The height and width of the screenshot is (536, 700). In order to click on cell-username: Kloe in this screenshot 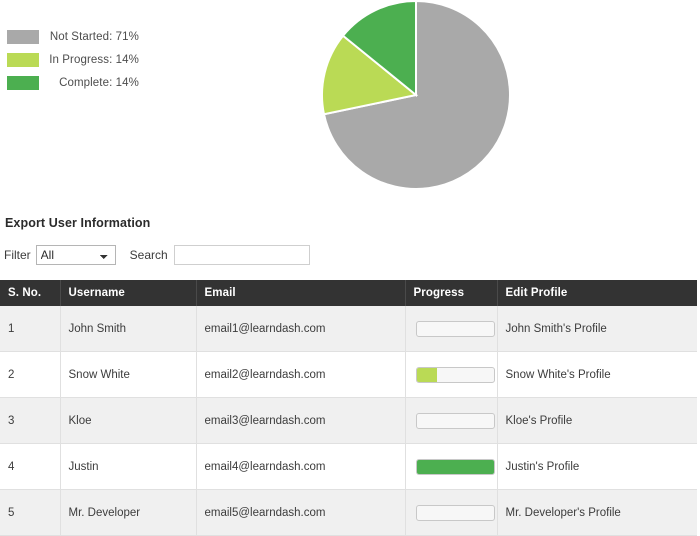, I will do `click(128, 420)`.